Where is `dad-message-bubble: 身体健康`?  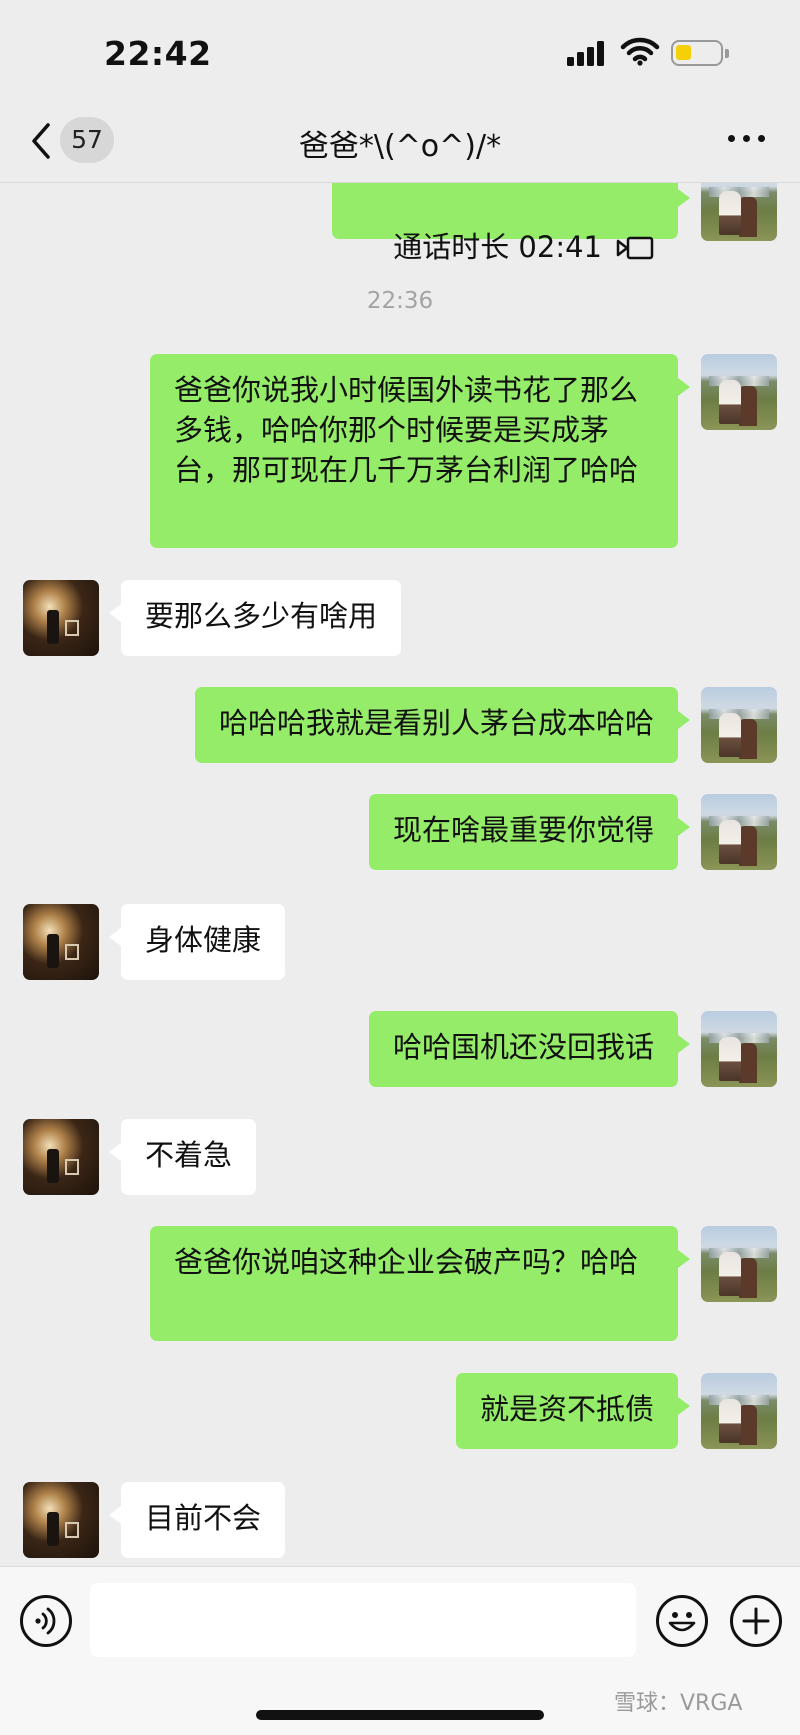
dad-message-bubble: 身体健康 is located at coordinates (197, 942).